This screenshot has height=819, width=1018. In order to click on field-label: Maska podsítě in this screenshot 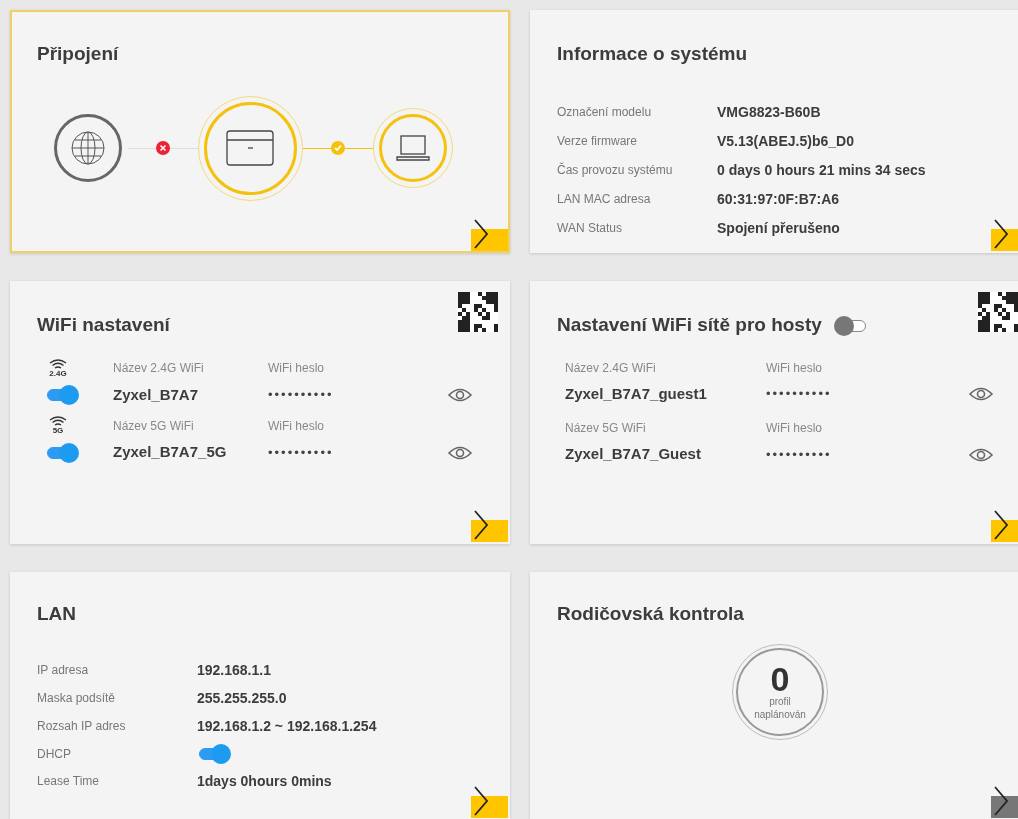, I will do `click(77, 699)`.